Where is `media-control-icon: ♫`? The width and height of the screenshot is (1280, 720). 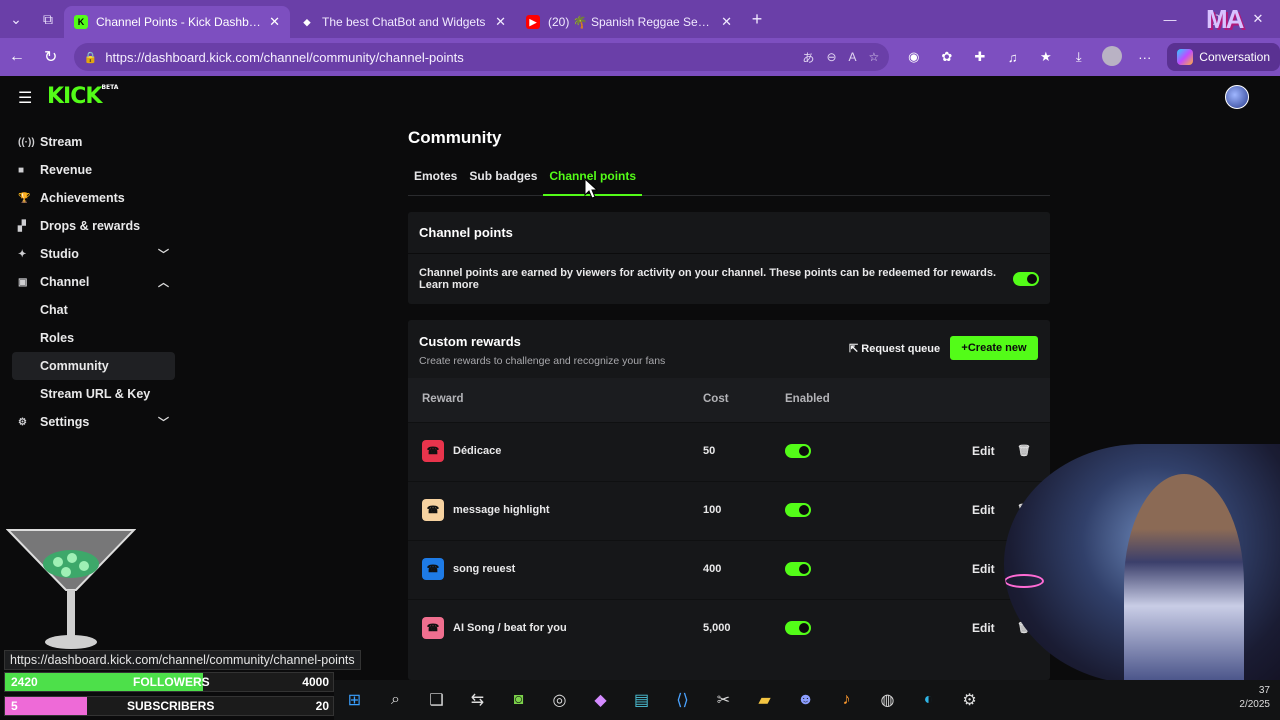 media-control-icon: ♫ is located at coordinates (1012, 57).